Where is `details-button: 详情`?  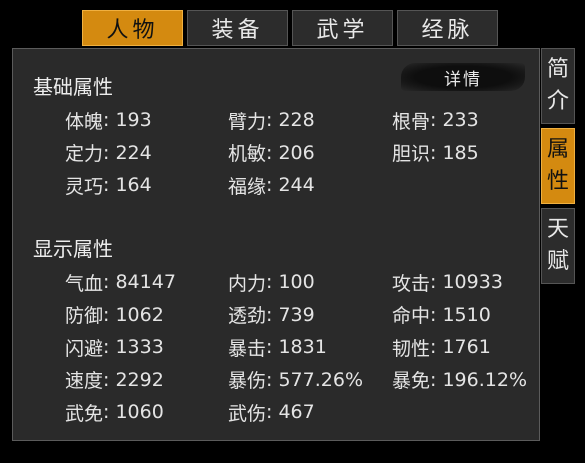 details-button: 详情 is located at coordinates (463, 77).